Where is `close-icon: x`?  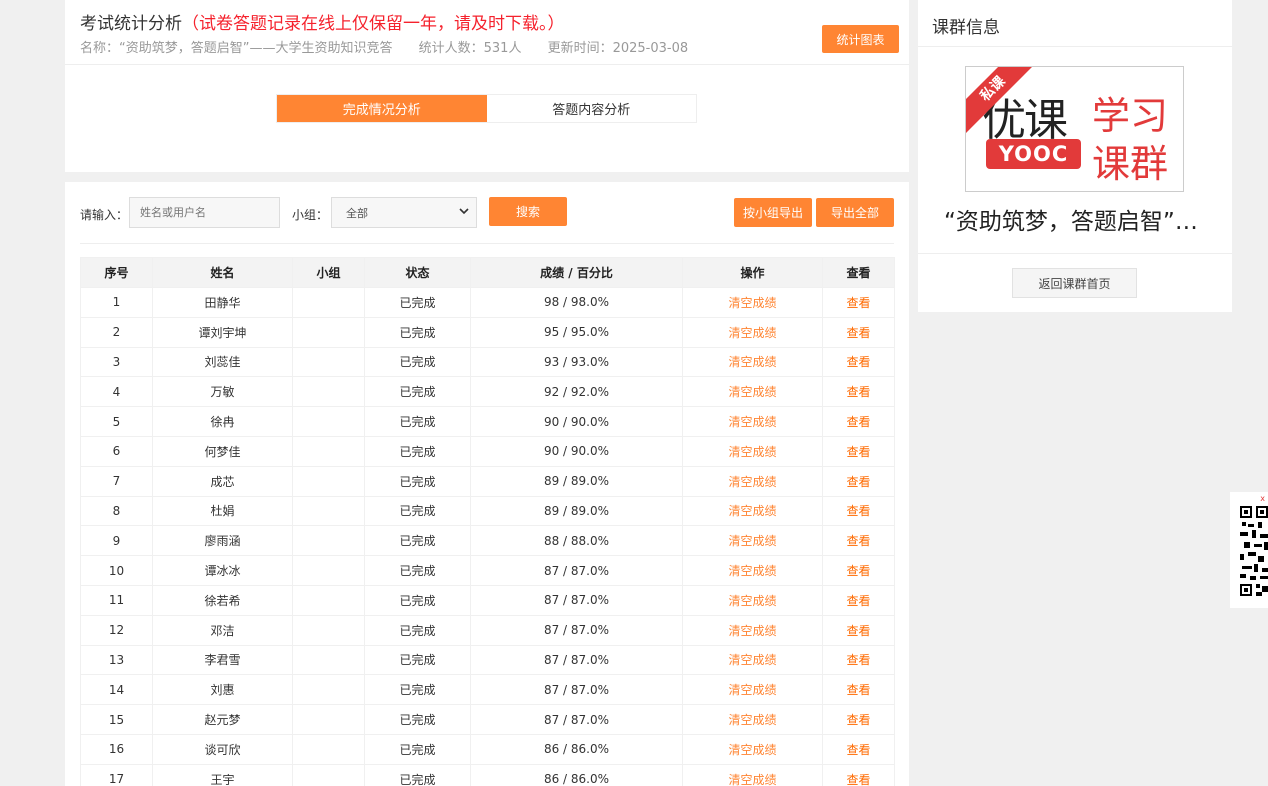 close-icon: x is located at coordinates (1262, 498).